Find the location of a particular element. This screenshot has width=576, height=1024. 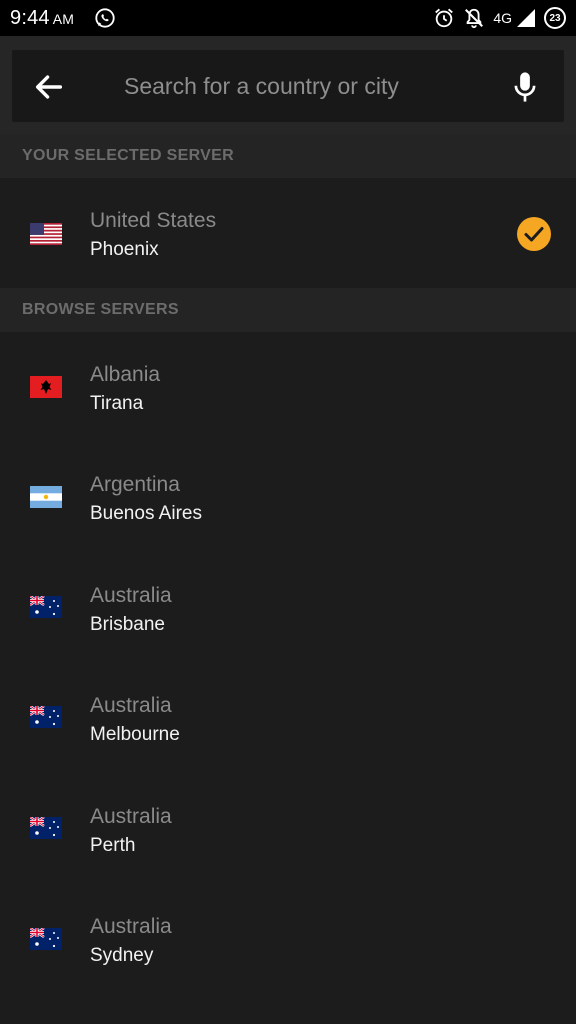

server-country: Argentina is located at coordinates (135, 484).